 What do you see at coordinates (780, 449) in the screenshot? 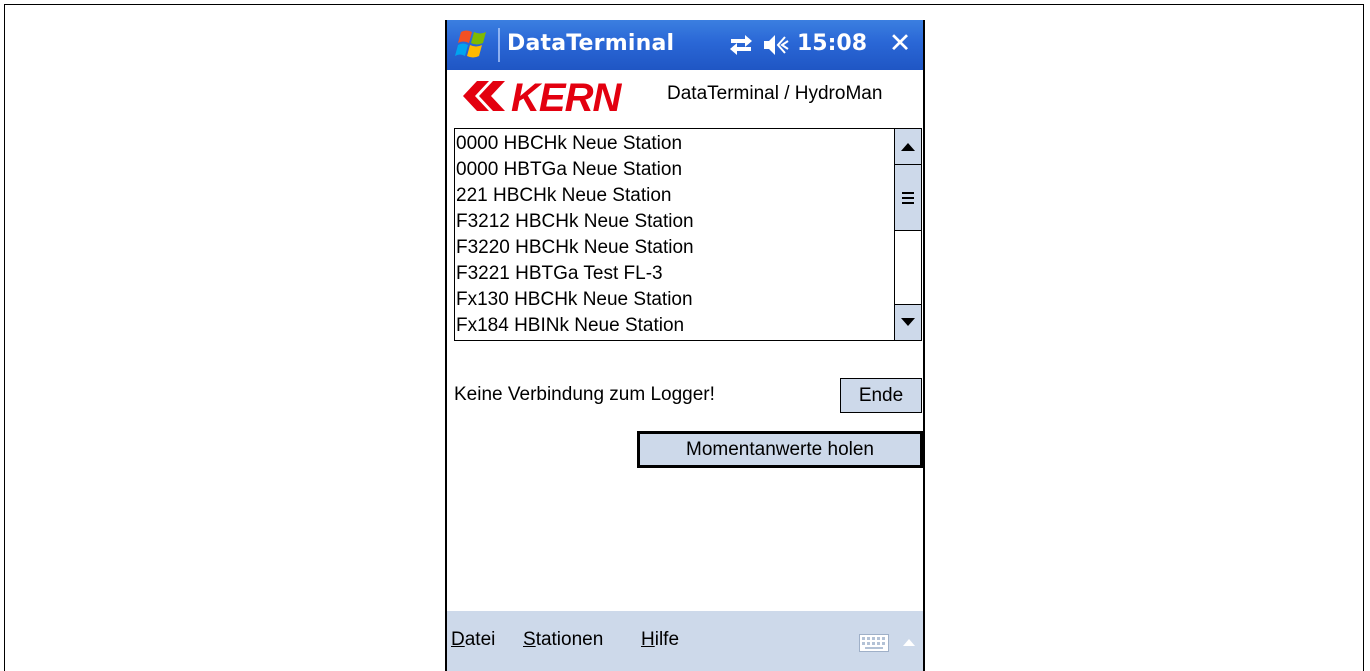
I see `momentanwerte-holen-button: Momentanwerte holen` at bounding box center [780, 449].